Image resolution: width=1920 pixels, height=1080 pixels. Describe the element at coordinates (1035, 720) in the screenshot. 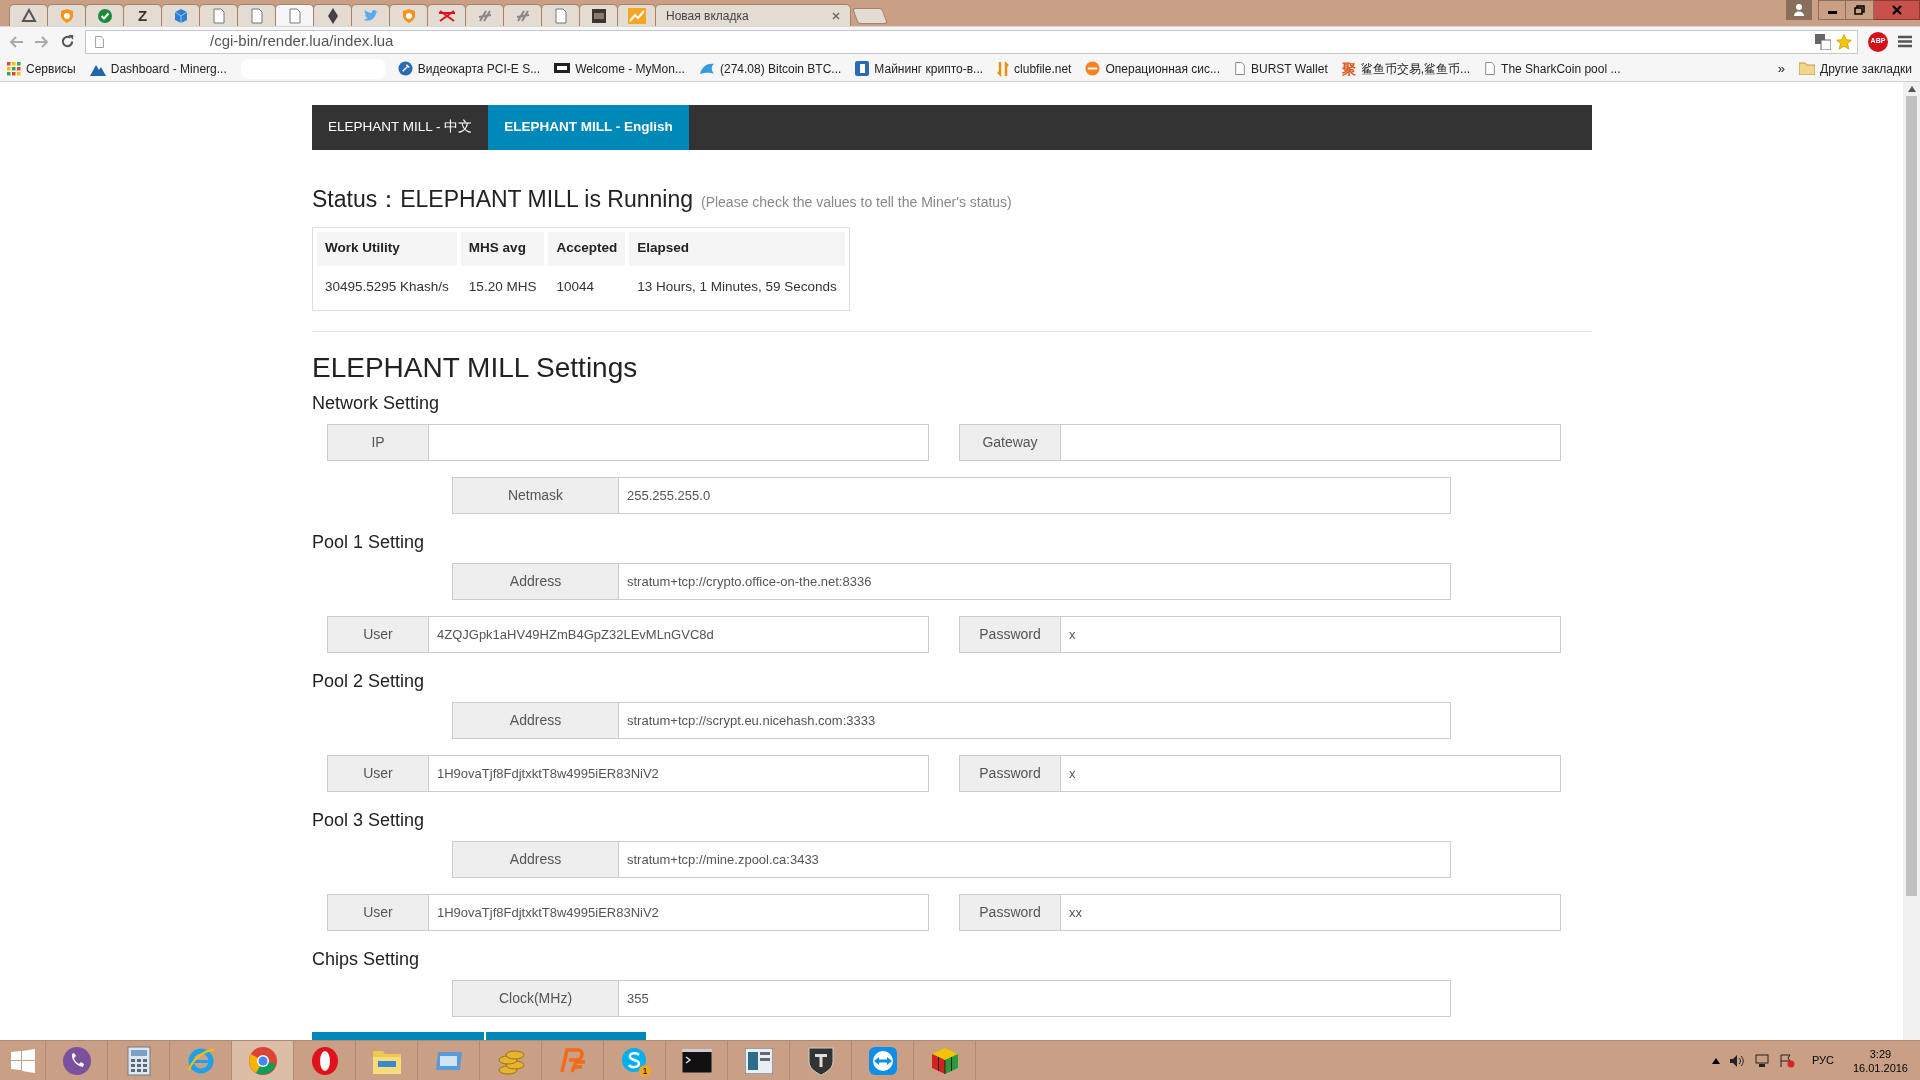

I see `input-field: stratum+tcp://scrypt.eu.nicehash.com:3333` at that location.